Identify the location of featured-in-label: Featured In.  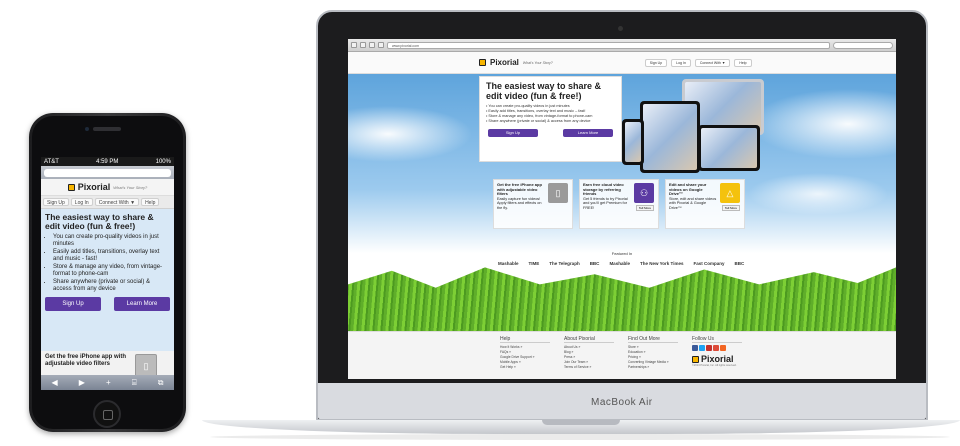
(622, 253).